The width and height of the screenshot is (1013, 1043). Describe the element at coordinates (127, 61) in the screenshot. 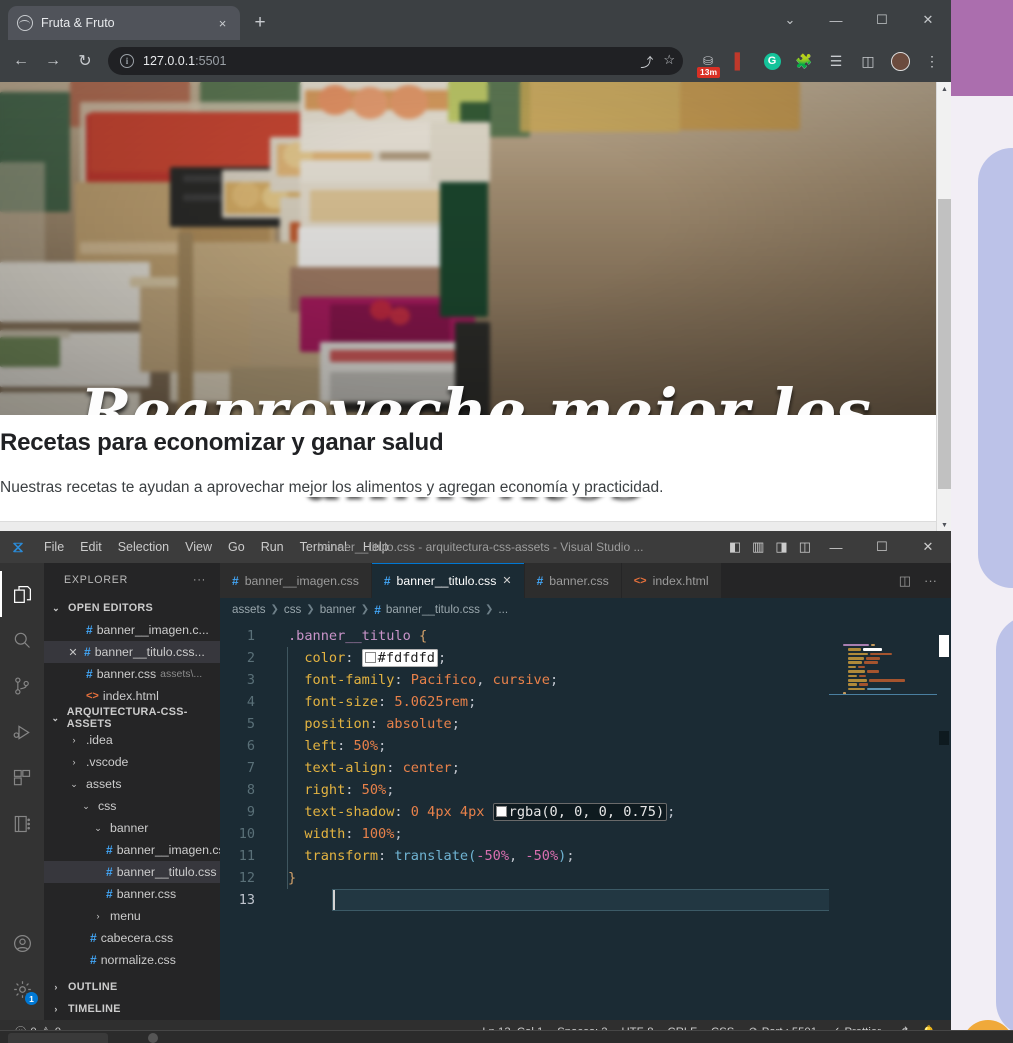

I see `site-info-icon: i` at that location.